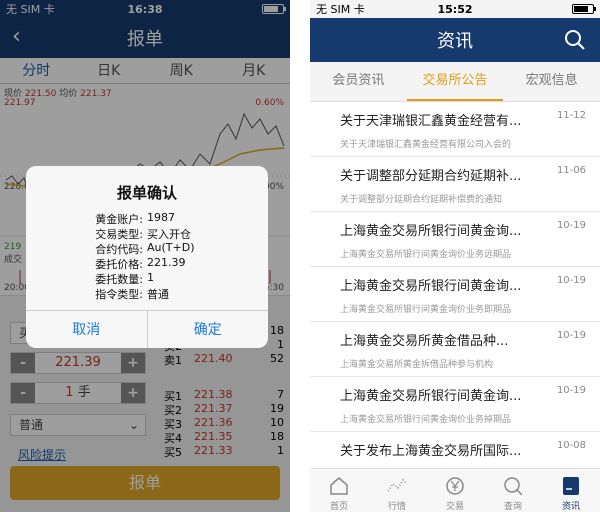  Describe the element at coordinates (584, 9) in the screenshot. I see `battery-icon` at that location.